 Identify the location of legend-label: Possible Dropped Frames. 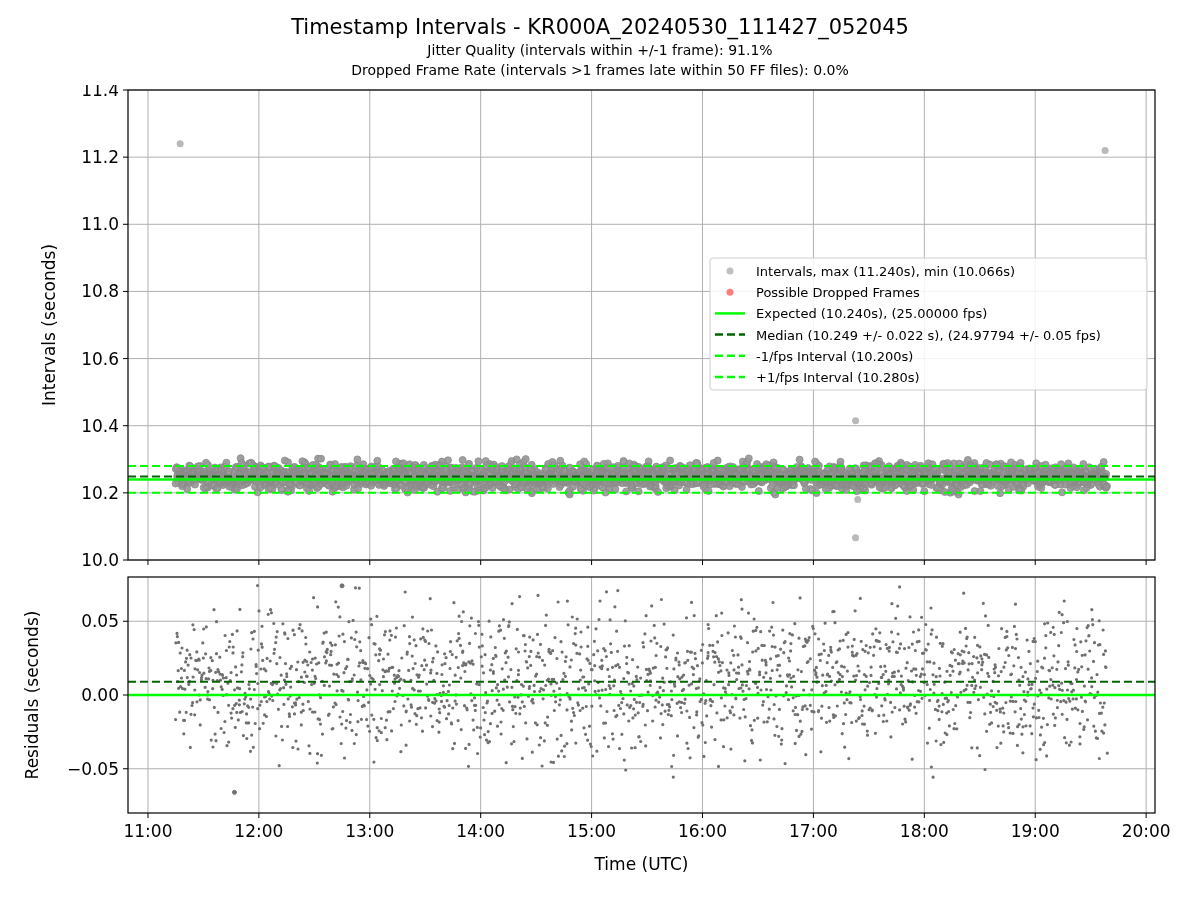
(838, 293).